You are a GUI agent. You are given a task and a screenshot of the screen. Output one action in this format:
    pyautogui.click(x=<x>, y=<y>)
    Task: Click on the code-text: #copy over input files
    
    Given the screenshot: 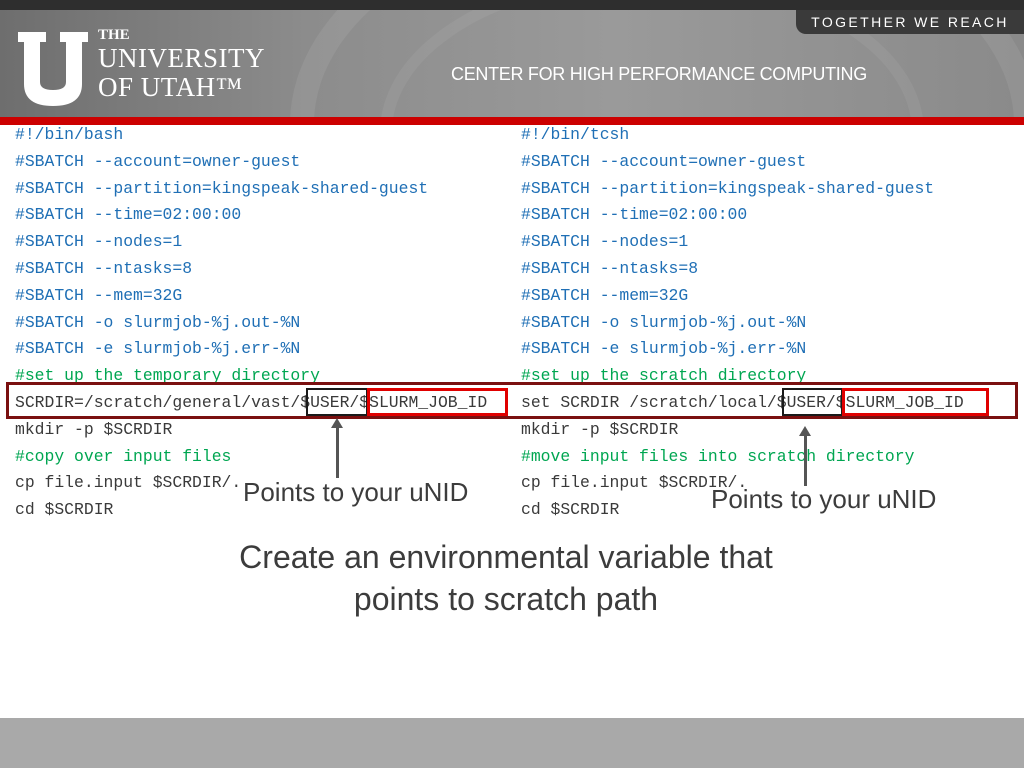 What is the action you would take?
    pyautogui.click(x=123, y=456)
    